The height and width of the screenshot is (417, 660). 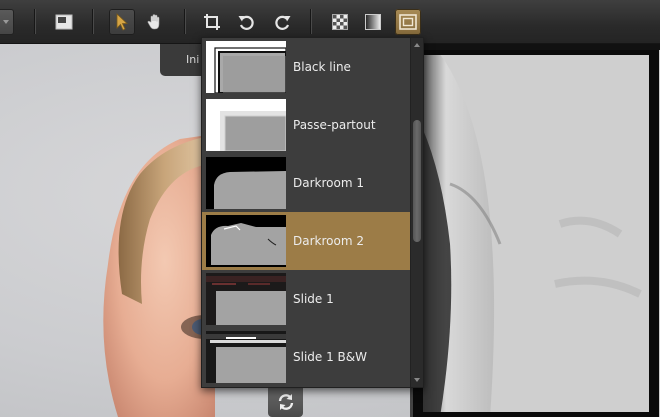 I want to click on gradient-square-icon, so click(x=373, y=22).